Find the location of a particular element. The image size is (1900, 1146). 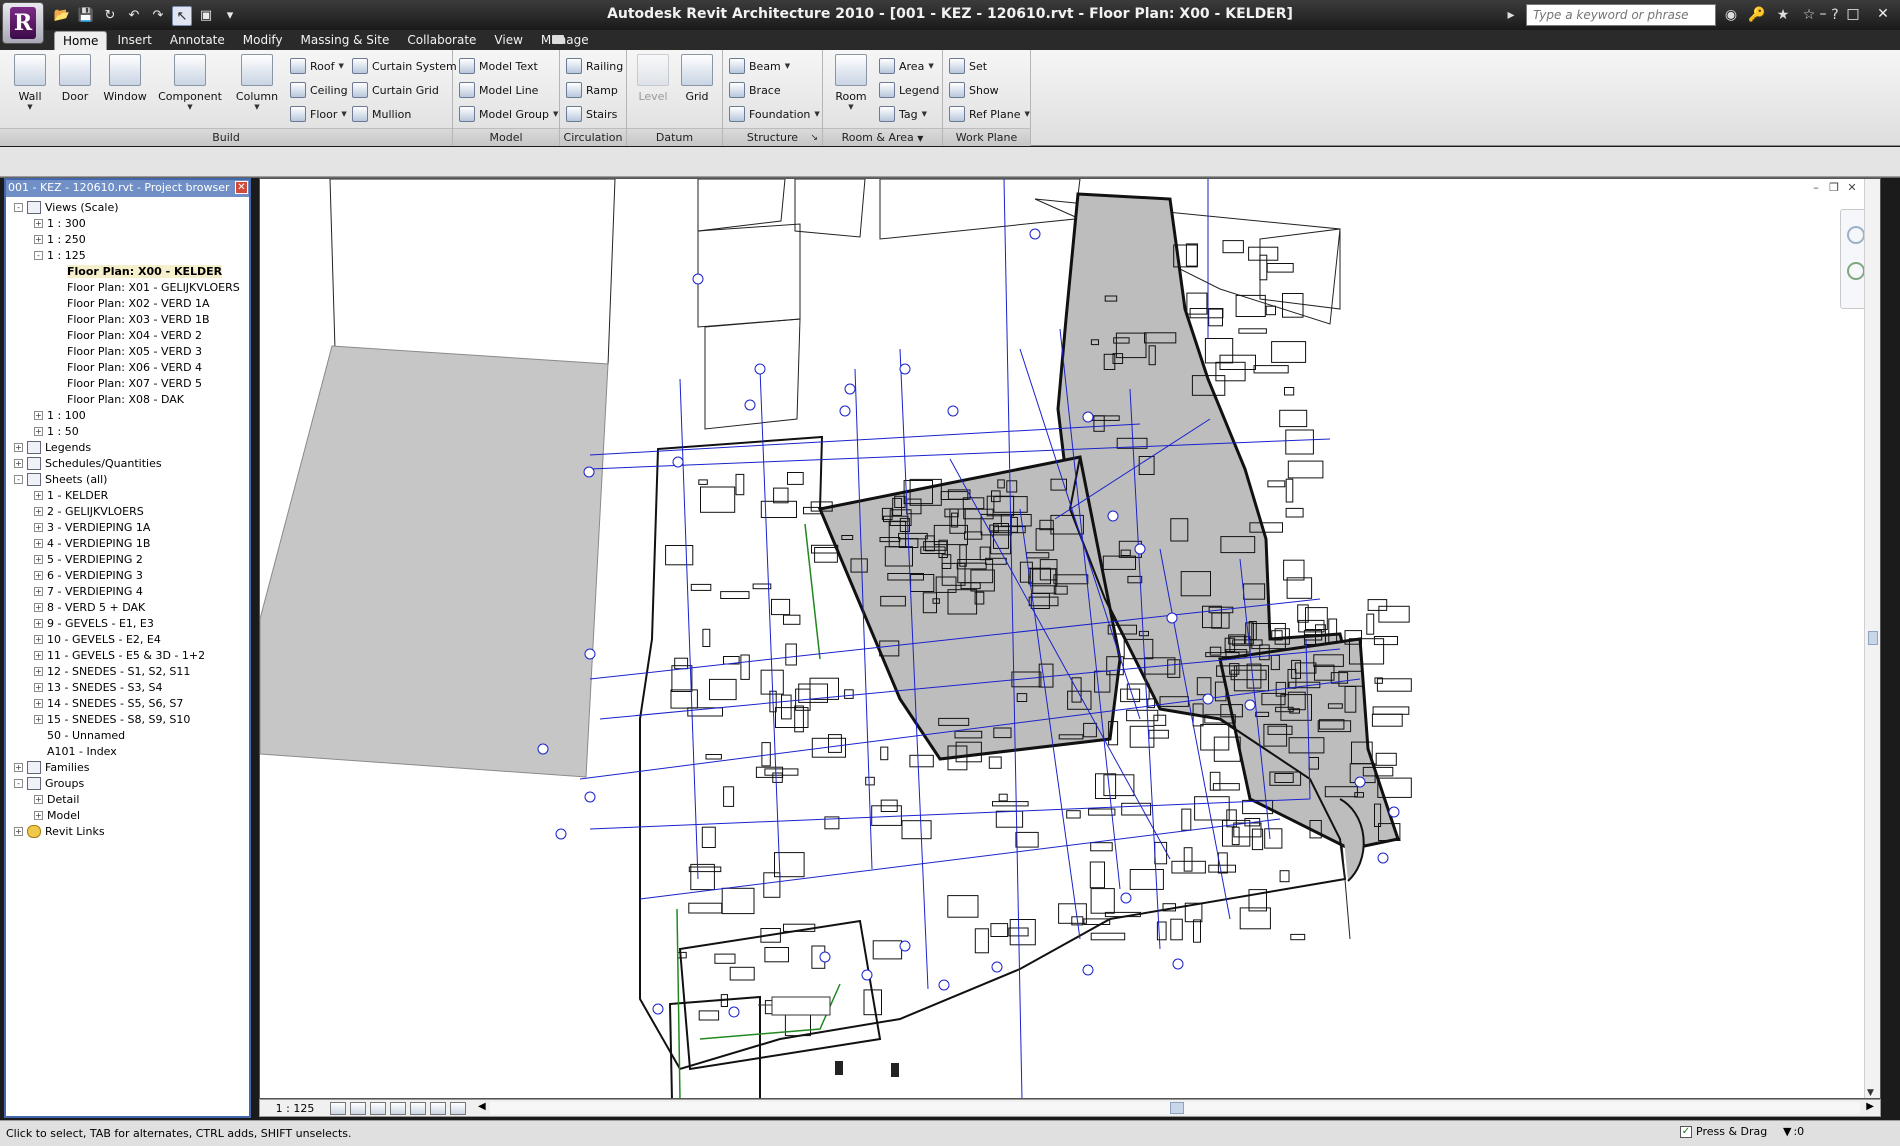

tree-sheet: +13 - SNEDES - S3, S4 is located at coordinates (98, 687).